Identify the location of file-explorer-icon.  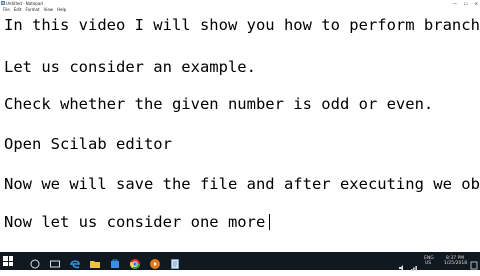
(95, 261).